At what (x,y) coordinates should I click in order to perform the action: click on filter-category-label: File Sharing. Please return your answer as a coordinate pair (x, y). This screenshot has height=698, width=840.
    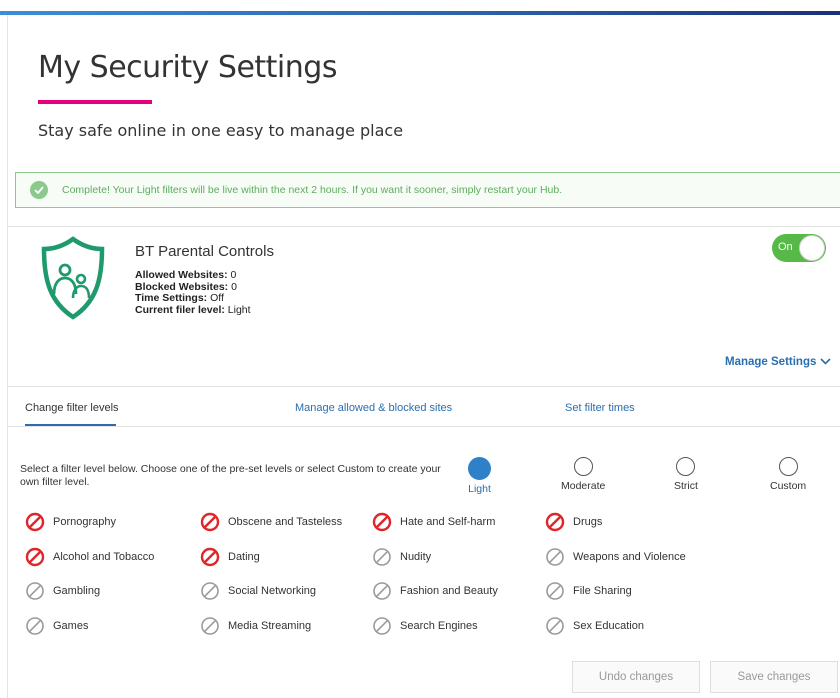
    Looking at the image, I should click on (602, 591).